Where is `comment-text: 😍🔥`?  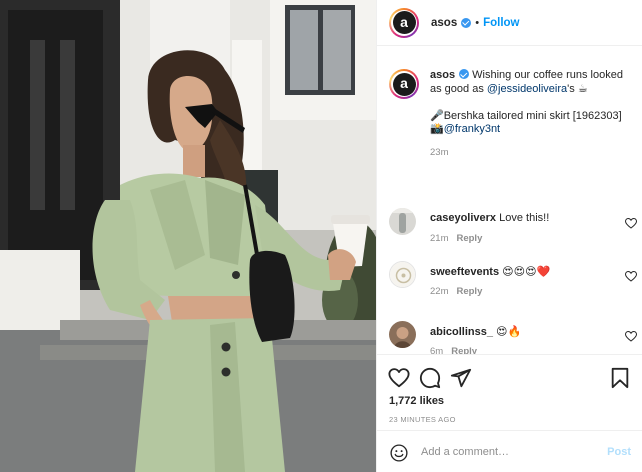 comment-text: 😍🔥 is located at coordinates (509, 332).